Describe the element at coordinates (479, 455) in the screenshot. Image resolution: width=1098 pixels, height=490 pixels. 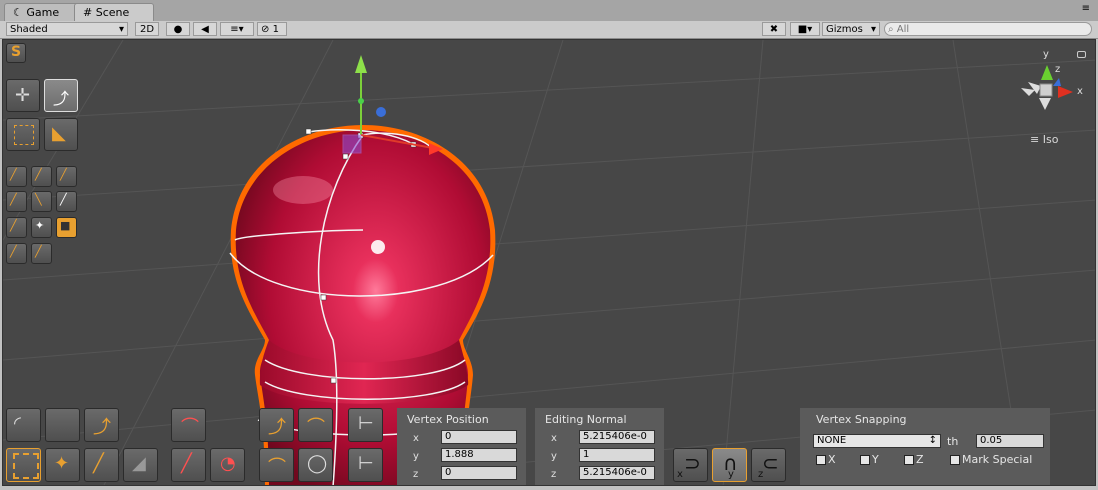
I see `vp-y-field: 1.888` at that location.